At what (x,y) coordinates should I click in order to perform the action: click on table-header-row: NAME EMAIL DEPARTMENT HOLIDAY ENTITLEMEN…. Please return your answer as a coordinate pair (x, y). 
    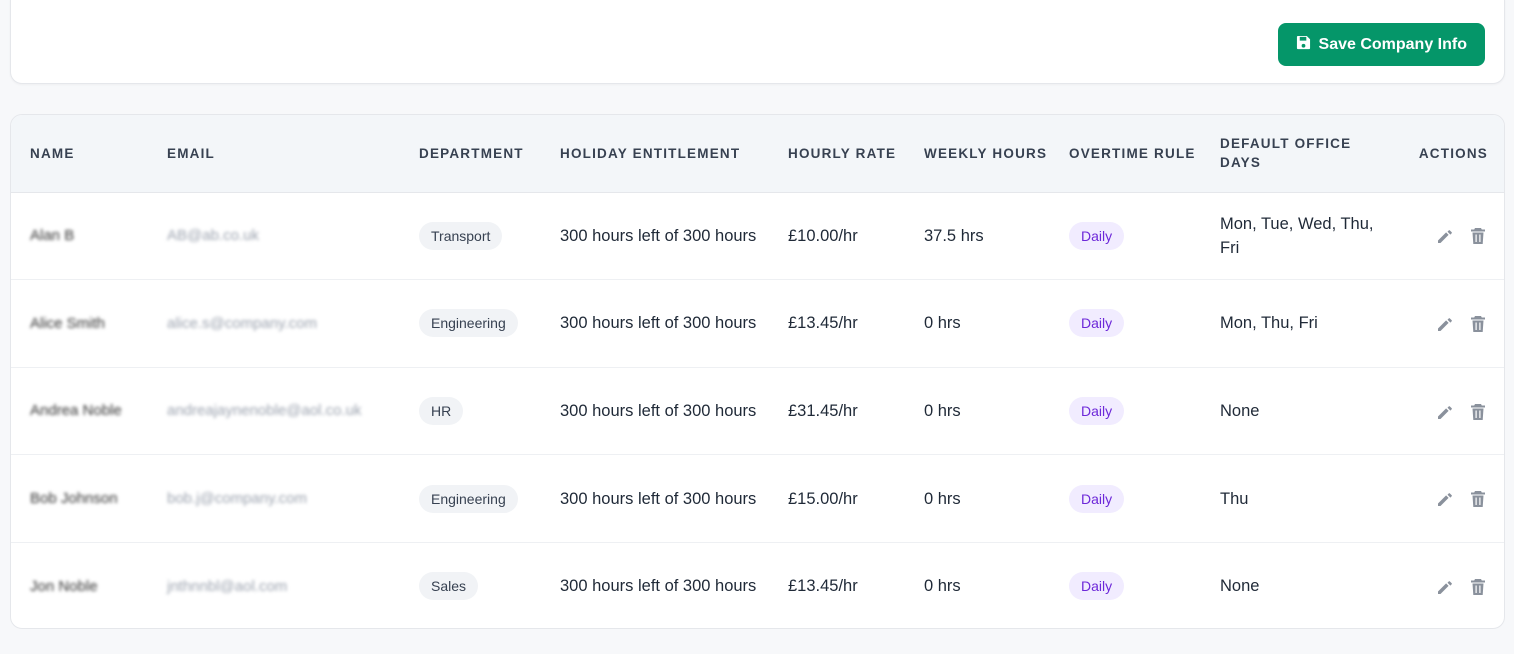
    Looking at the image, I should click on (757, 153).